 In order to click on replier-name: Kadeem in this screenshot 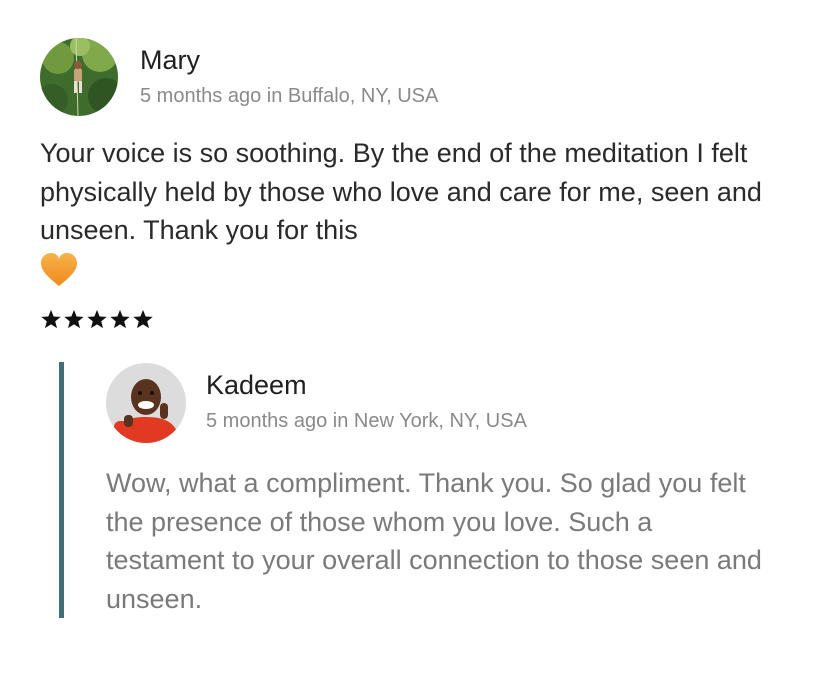, I will do `click(256, 385)`.